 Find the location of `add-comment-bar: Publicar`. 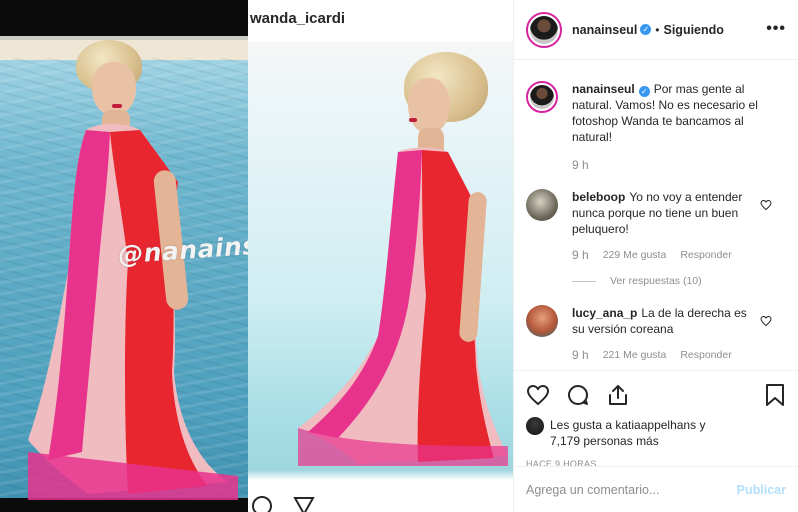

add-comment-bar: Publicar is located at coordinates (656, 489).